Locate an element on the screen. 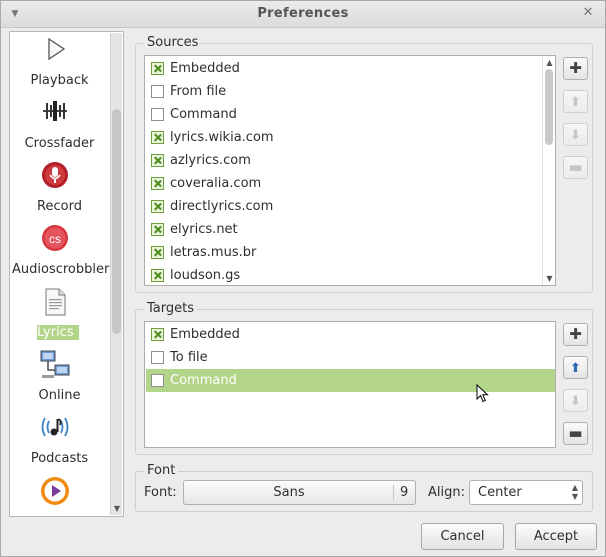 The width and height of the screenshot is (606, 557). sidebar-item-label: Online is located at coordinates (59, 395).